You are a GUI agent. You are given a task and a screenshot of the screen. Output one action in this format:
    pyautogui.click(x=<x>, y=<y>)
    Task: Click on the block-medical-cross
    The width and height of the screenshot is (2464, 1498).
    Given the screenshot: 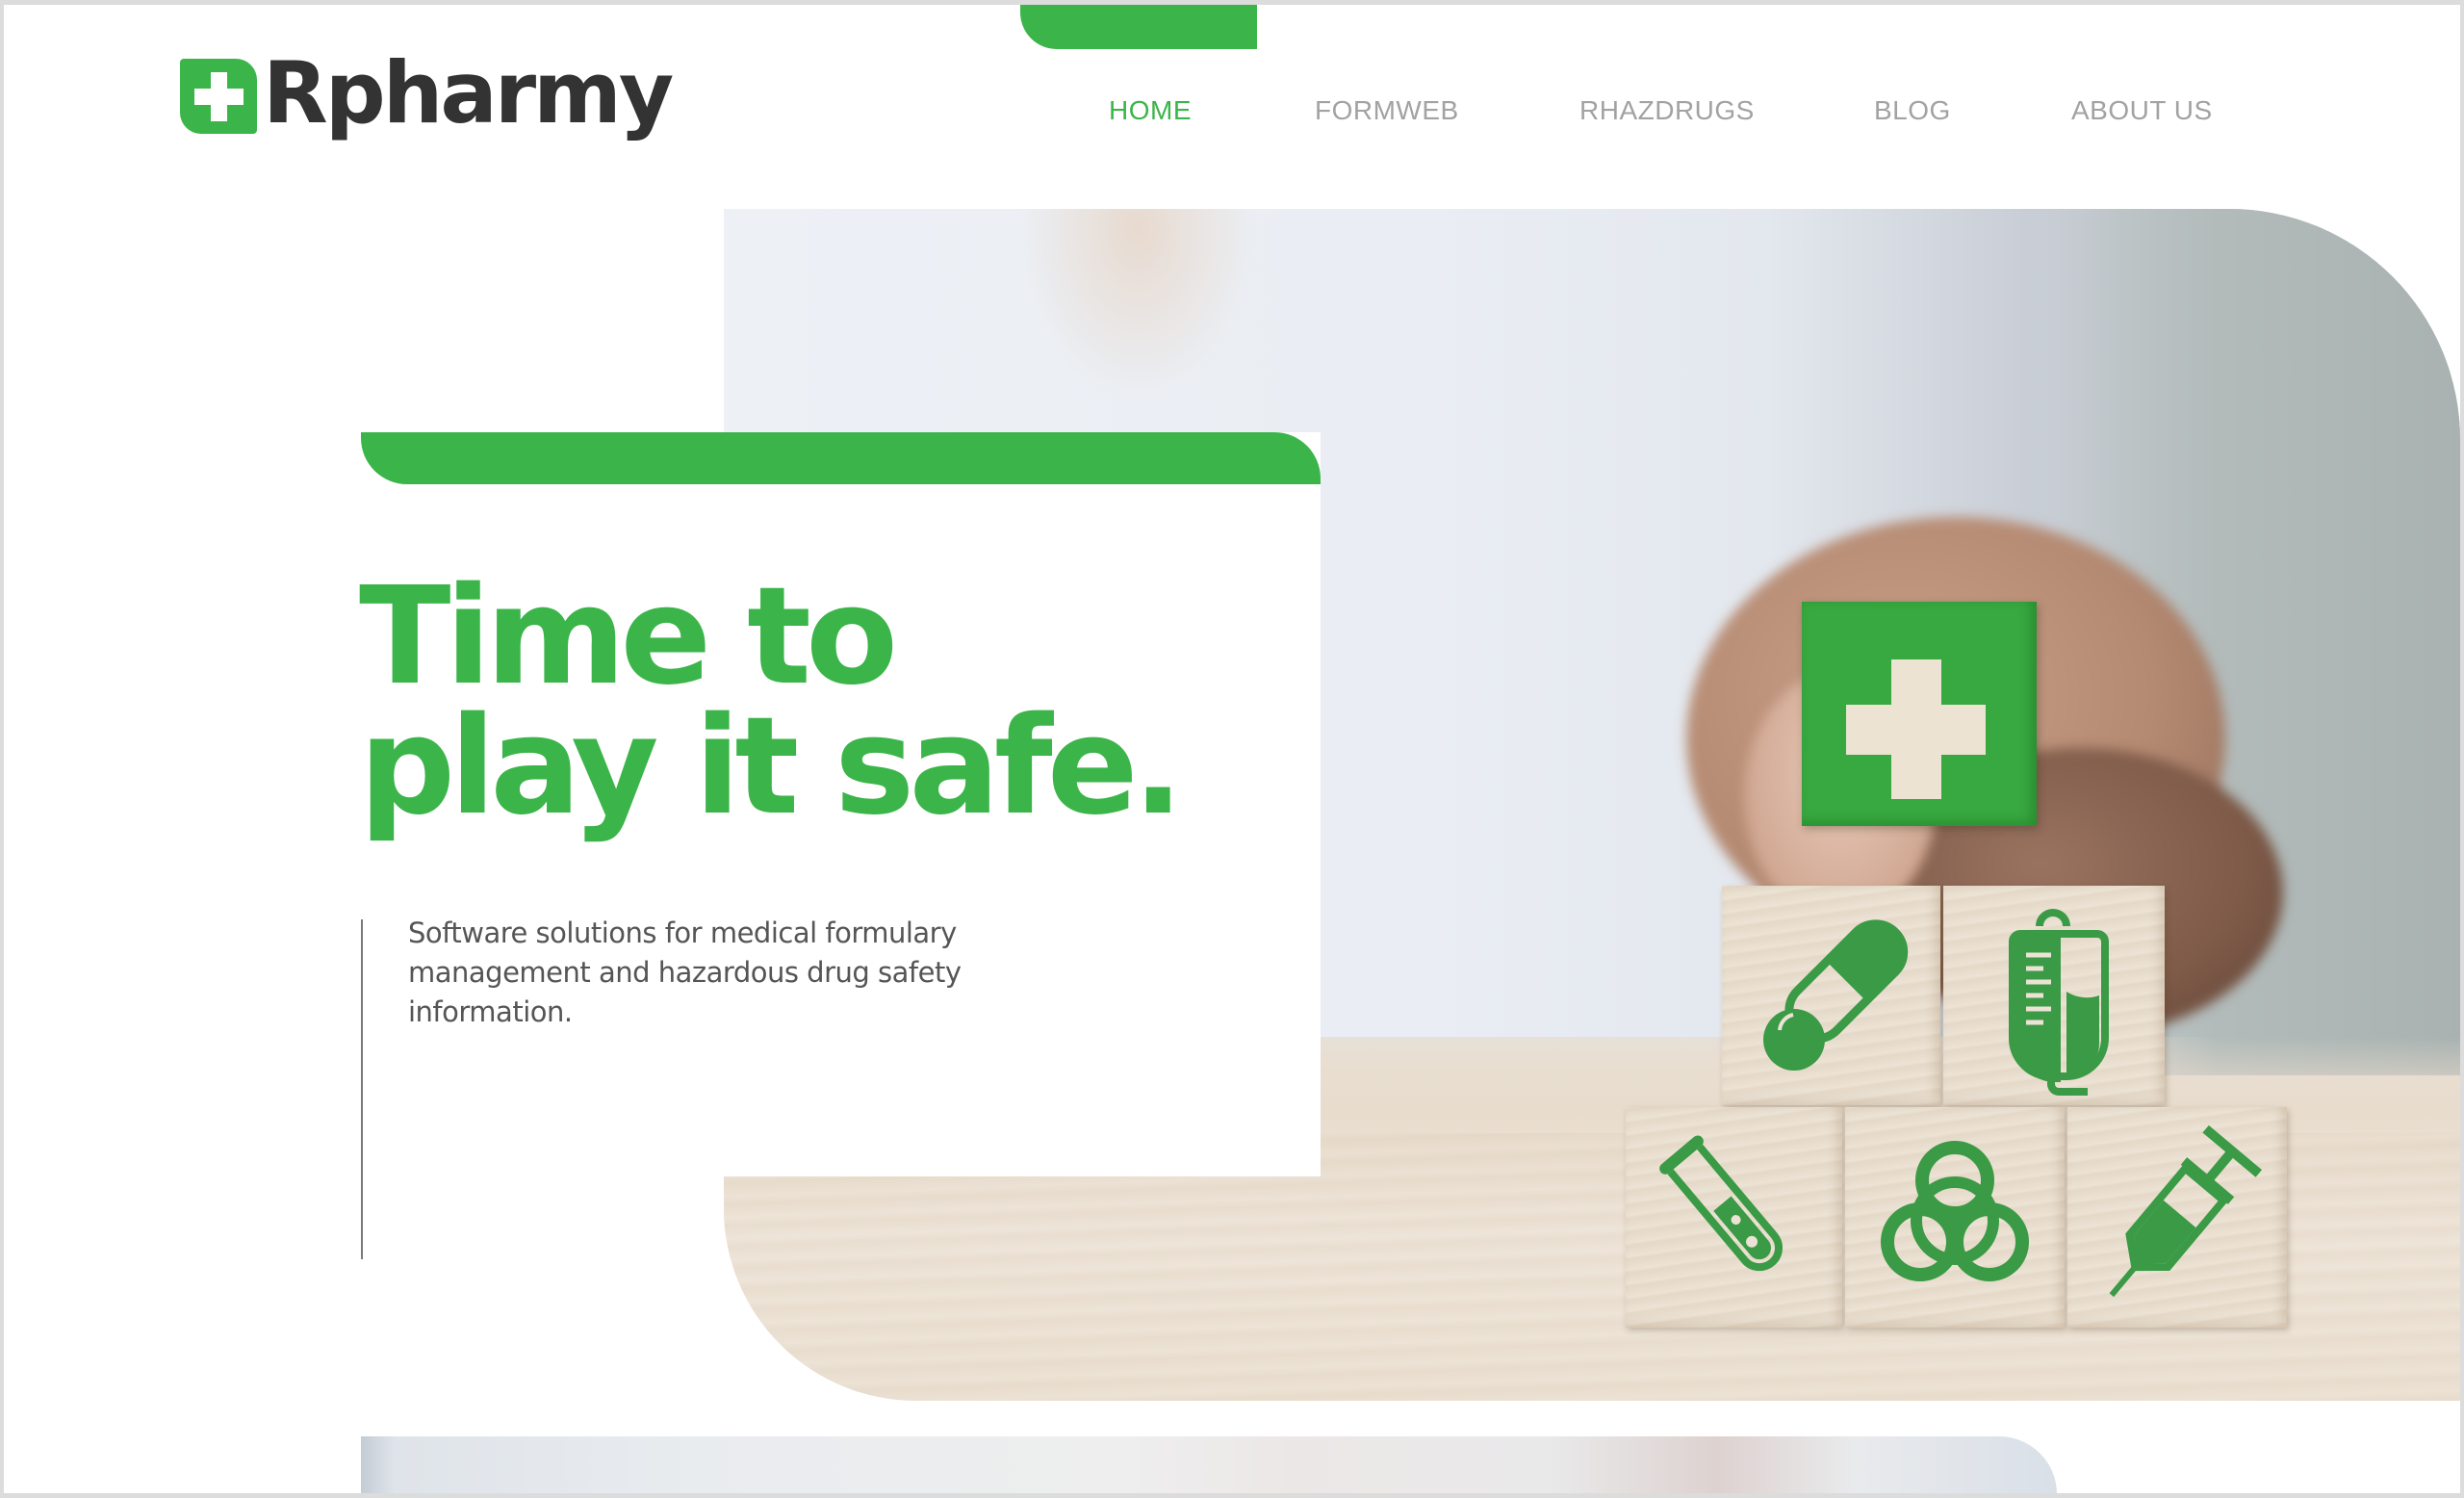 What is the action you would take?
    pyautogui.click(x=1919, y=714)
    